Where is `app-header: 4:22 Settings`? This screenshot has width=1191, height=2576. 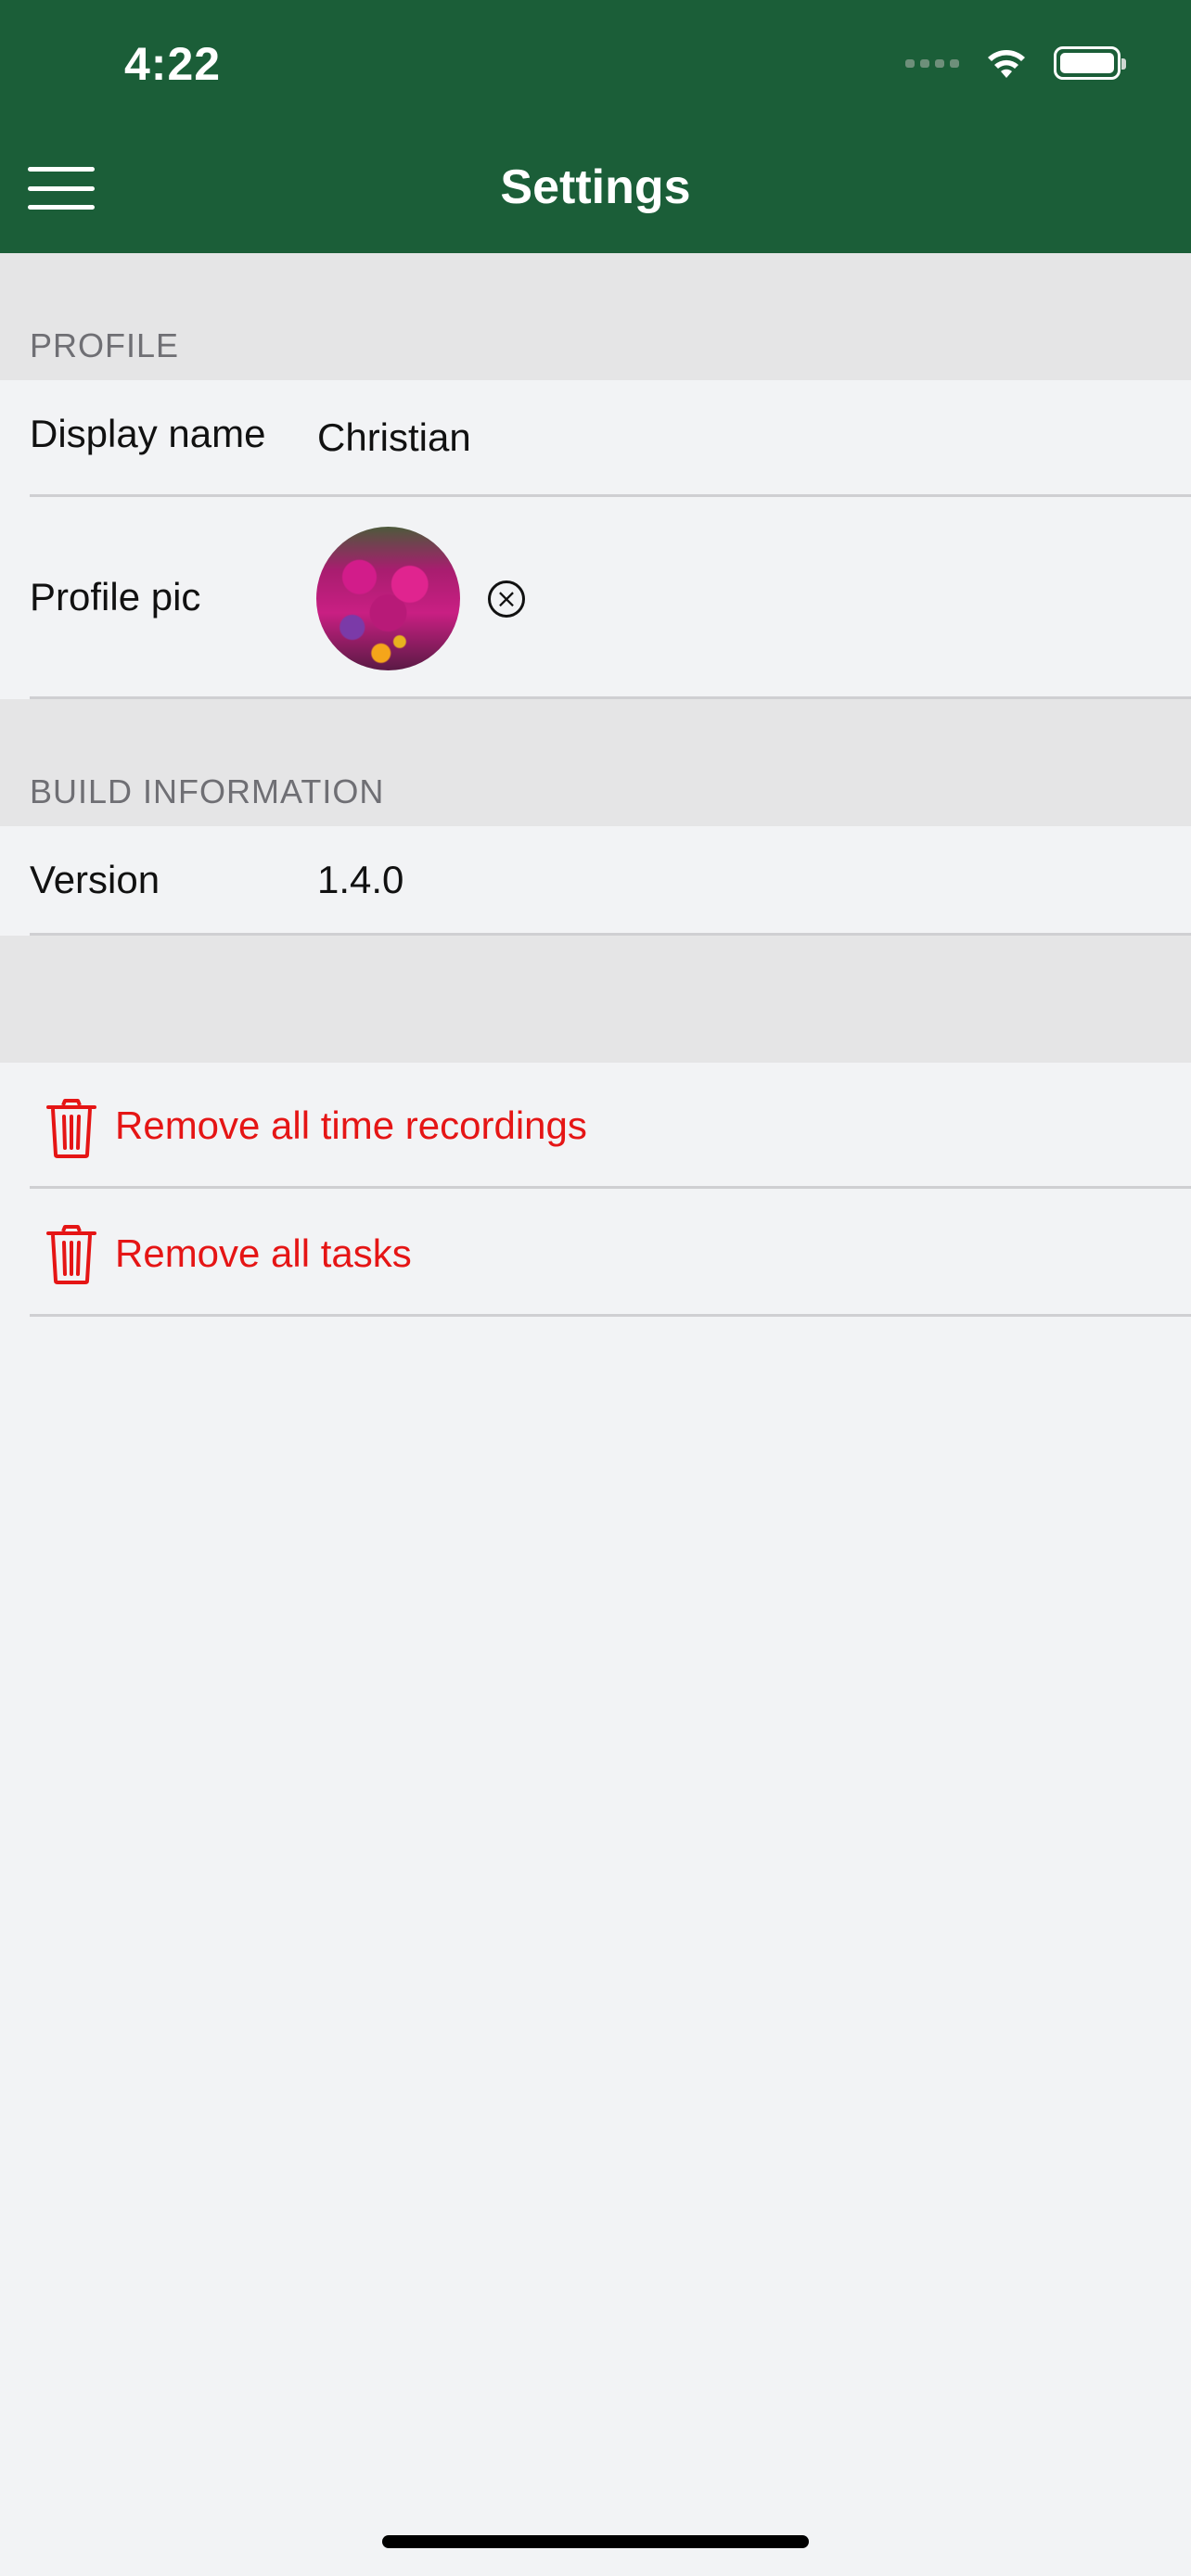
app-header: 4:22 Settings is located at coordinates (595, 126).